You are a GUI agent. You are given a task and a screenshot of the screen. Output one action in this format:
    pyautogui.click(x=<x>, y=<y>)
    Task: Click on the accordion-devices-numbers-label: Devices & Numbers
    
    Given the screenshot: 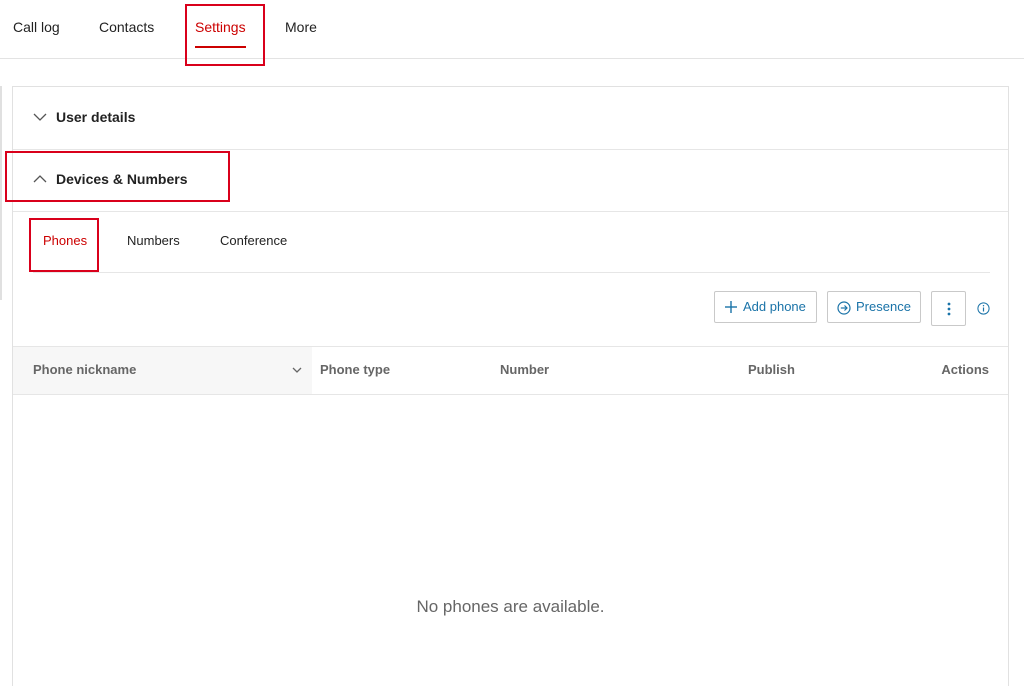 What is the action you would take?
    pyautogui.click(x=122, y=179)
    